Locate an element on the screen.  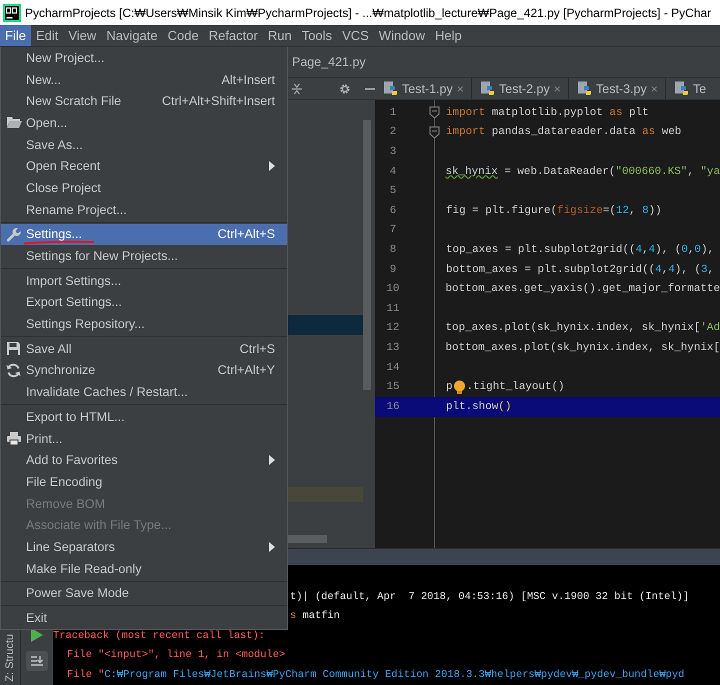
console-line: File "<input>", line 1, in <module> is located at coordinates (176, 655).